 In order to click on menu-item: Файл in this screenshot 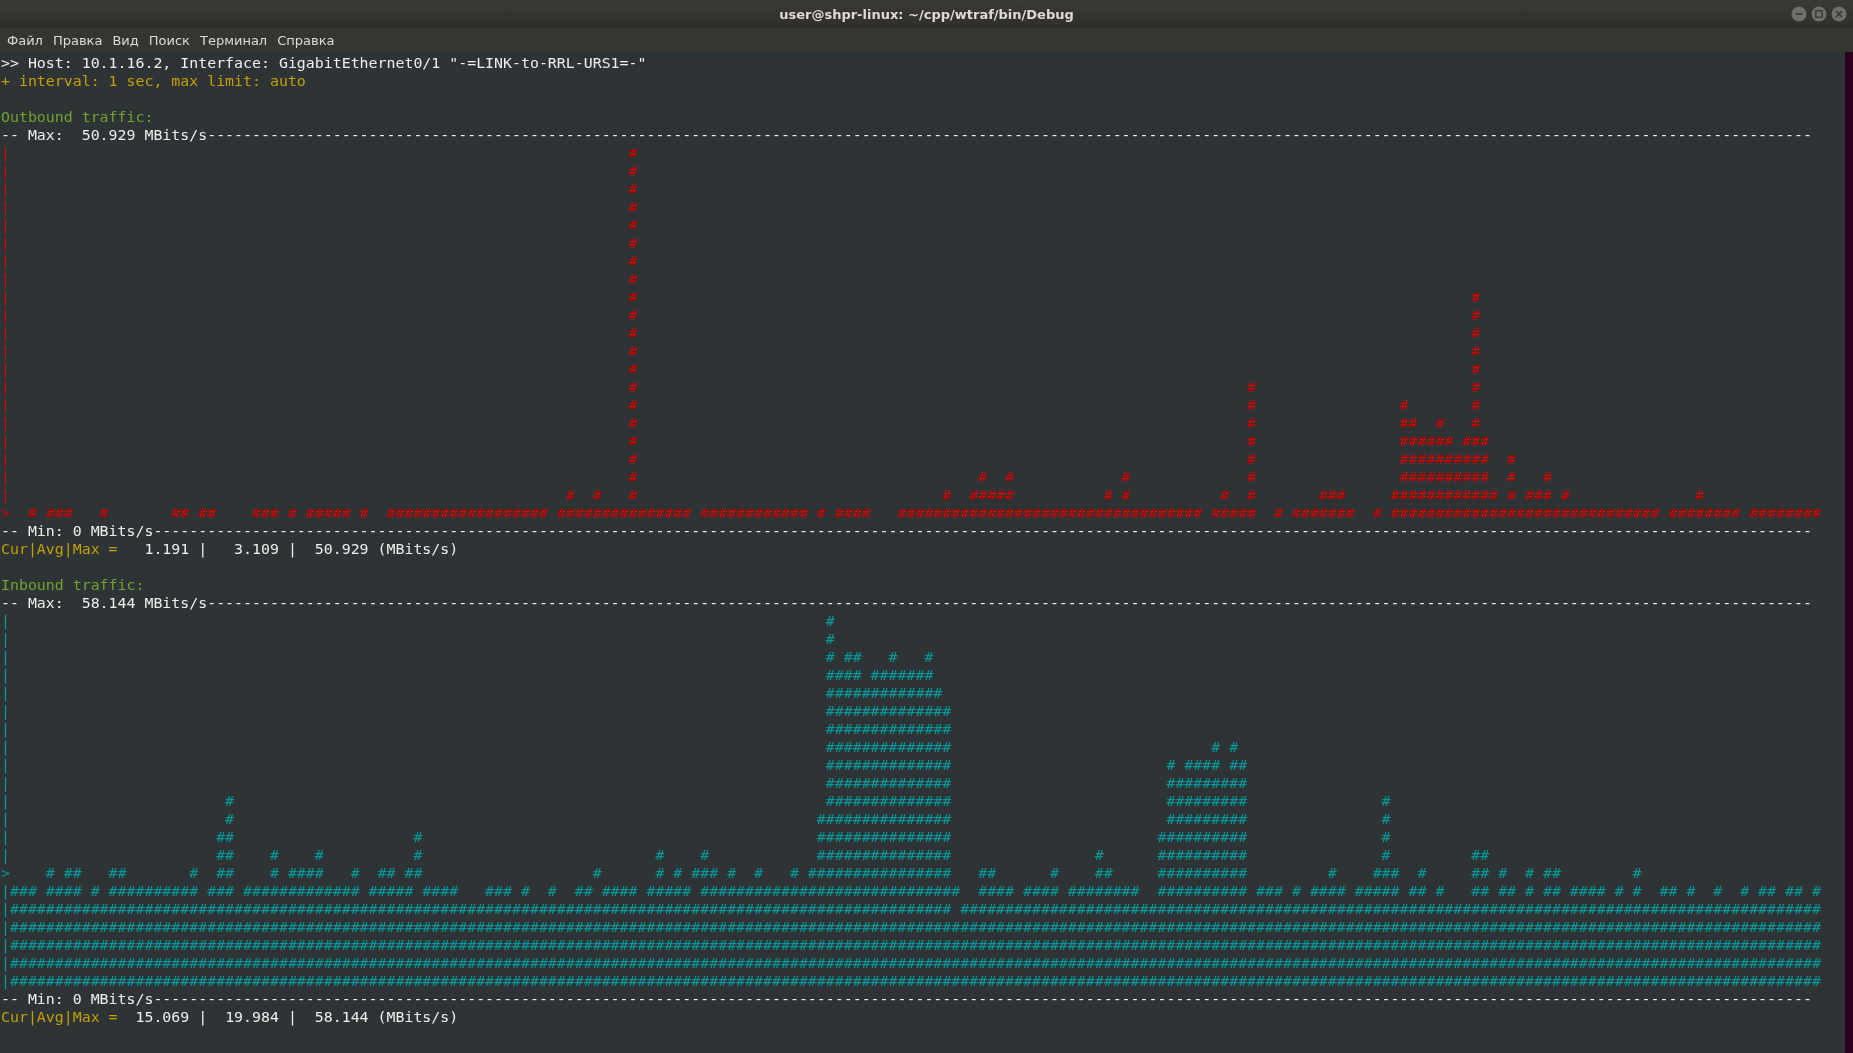, I will do `click(25, 40)`.